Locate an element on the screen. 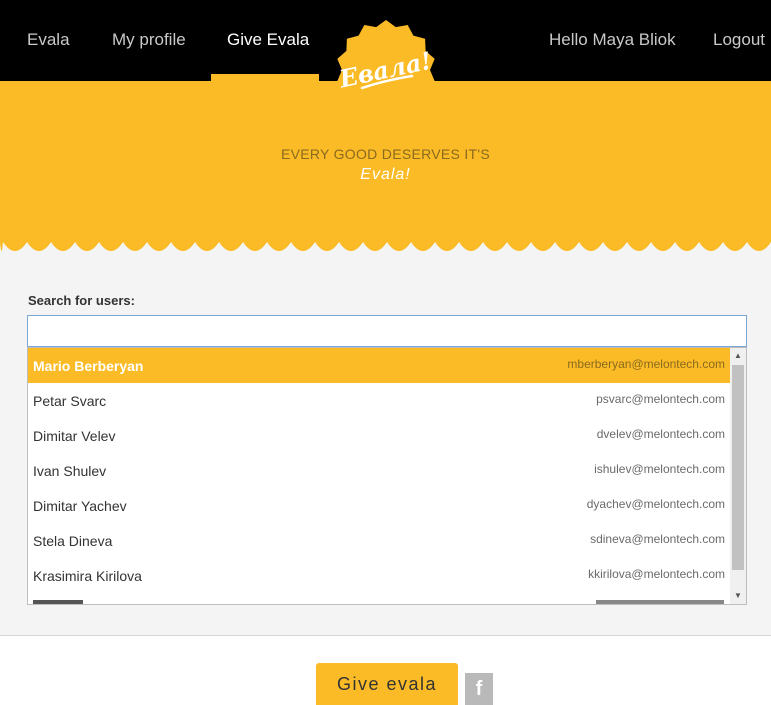 The image size is (771, 705). hero-tagline-brand: Evala! is located at coordinates (385, 174).